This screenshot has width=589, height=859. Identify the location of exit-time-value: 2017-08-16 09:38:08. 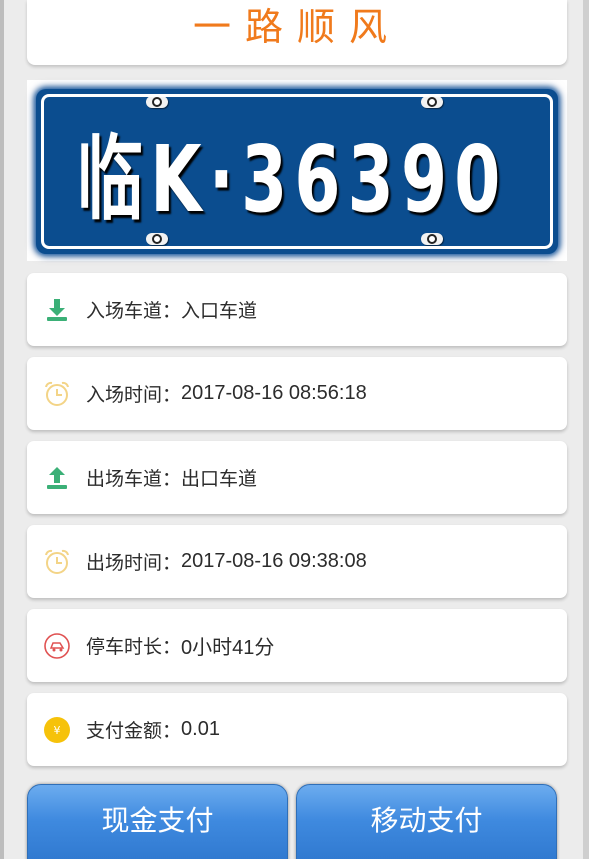
(274, 561).